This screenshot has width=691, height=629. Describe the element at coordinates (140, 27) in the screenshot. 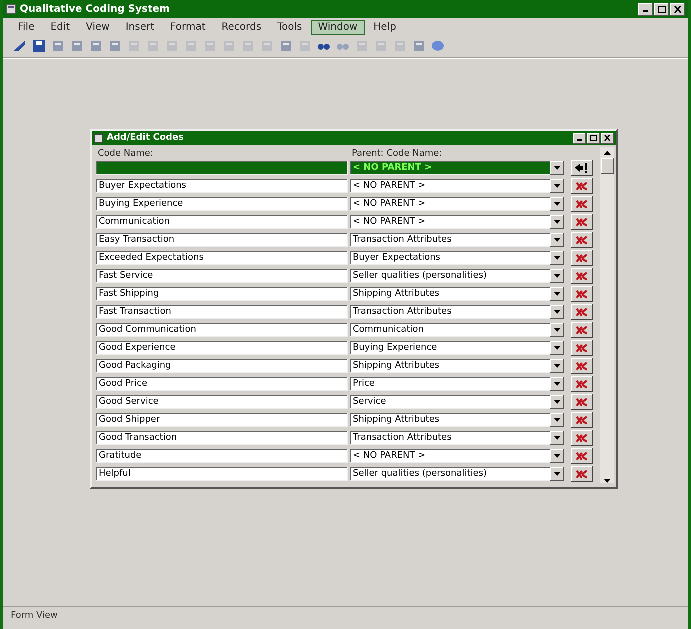

I see `menu-item: Insert` at that location.